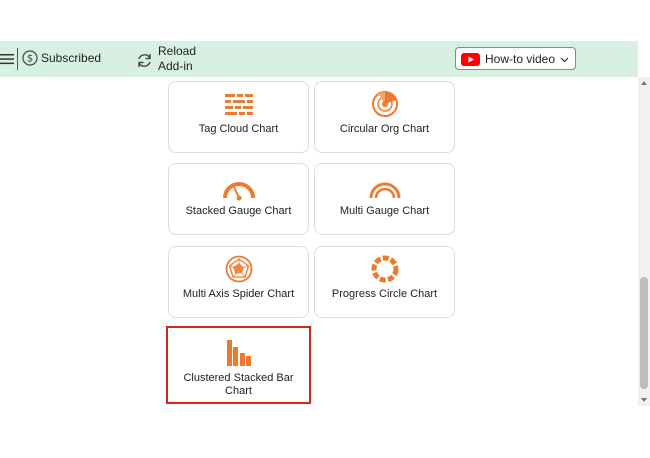 Image resolution: width=650 pixels, height=458 pixels. I want to click on chart-card-clustered-stacked-bar: Clustered Stacked Bar Chart, so click(238, 365).